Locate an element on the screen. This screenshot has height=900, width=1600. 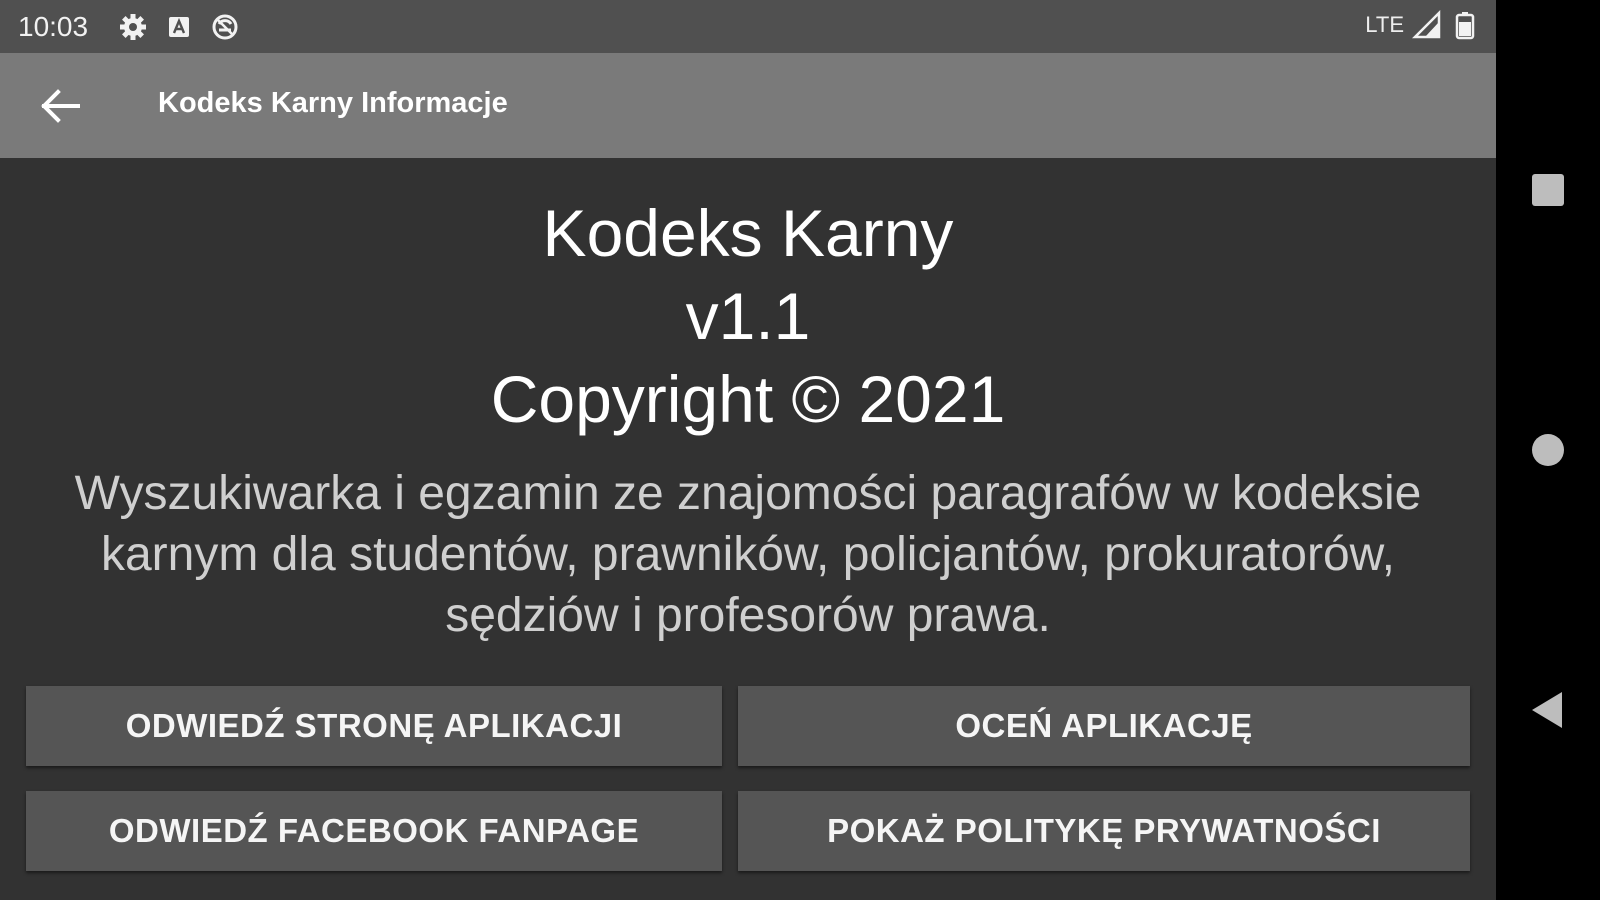
app-bar: Kodeks Karny Informacje is located at coordinates (748, 105).